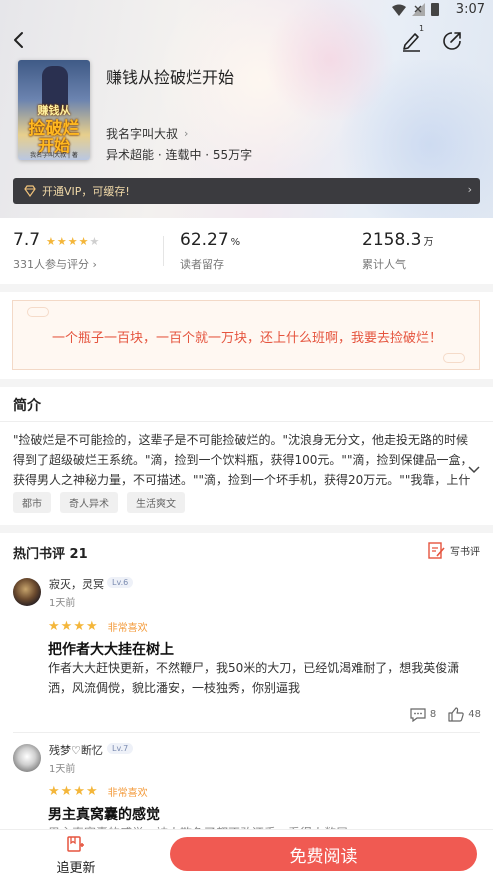 This screenshot has height=878, width=493. I want to click on popularity-value: 2158.3, so click(392, 240).